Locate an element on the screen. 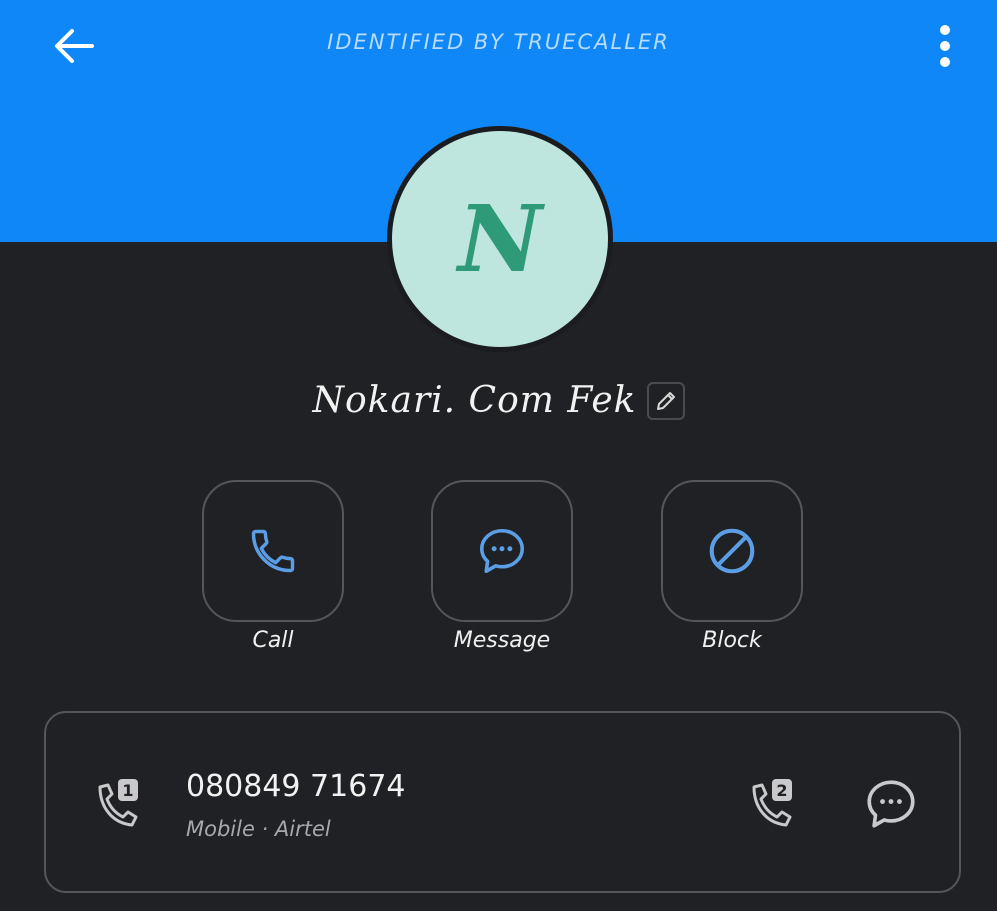 The height and width of the screenshot is (911, 997). sim-2-badge: 2 is located at coordinates (781, 790).